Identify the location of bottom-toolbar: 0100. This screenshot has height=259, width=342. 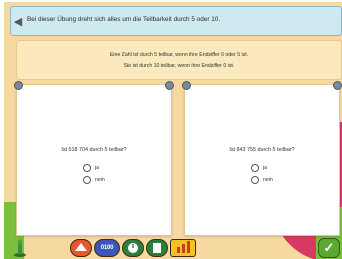
(145, 249).